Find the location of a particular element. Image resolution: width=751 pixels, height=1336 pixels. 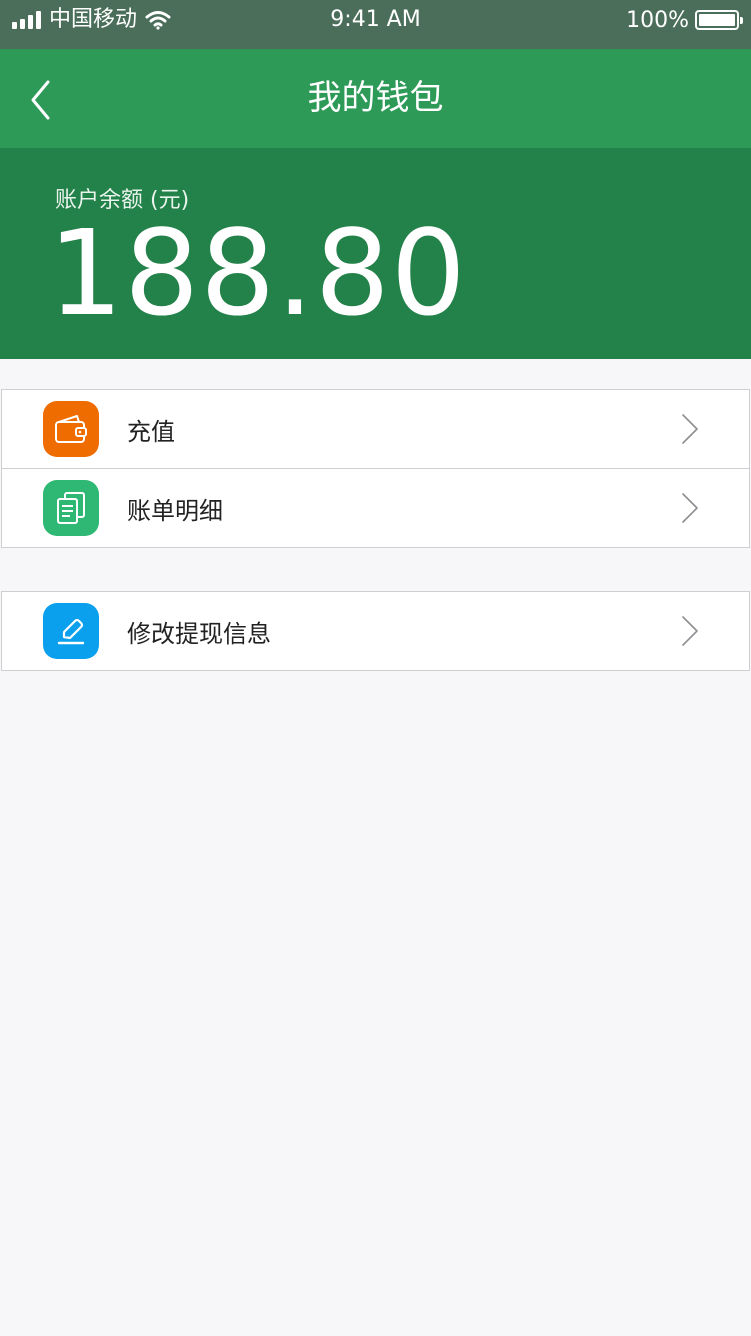

balance-amount: 188.80 is located at coordinates (257, 273).